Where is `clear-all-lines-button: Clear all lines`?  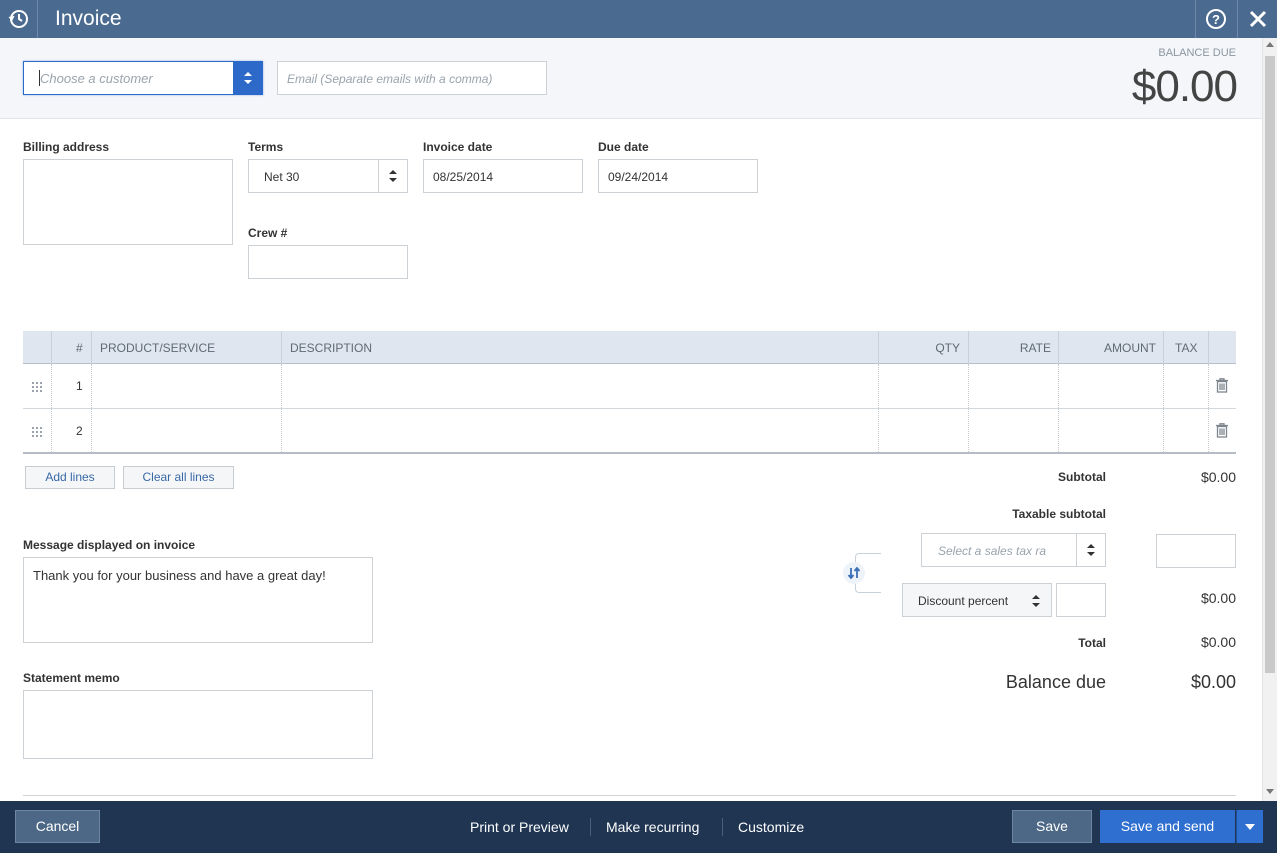
clear-all-lines-button: Clear all lines is located at coordinates (178, 477).